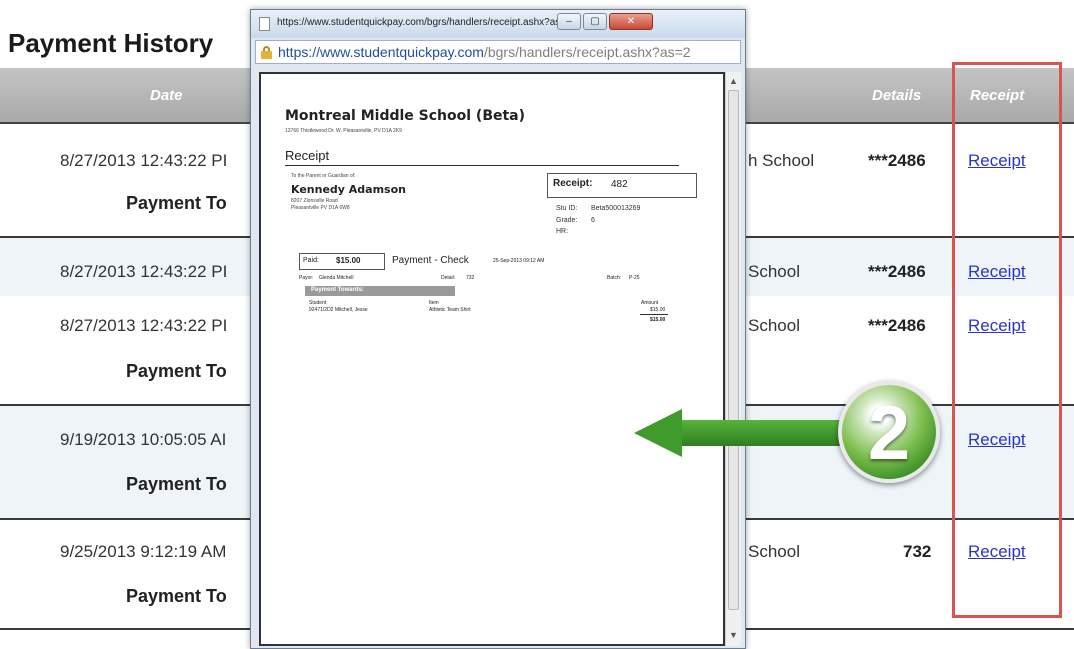 The image size is (1074, 649). What do you see at coordinates (593, 220) in the screenshot?
I see `grade-value: 6` at bounding box center [593, 220].